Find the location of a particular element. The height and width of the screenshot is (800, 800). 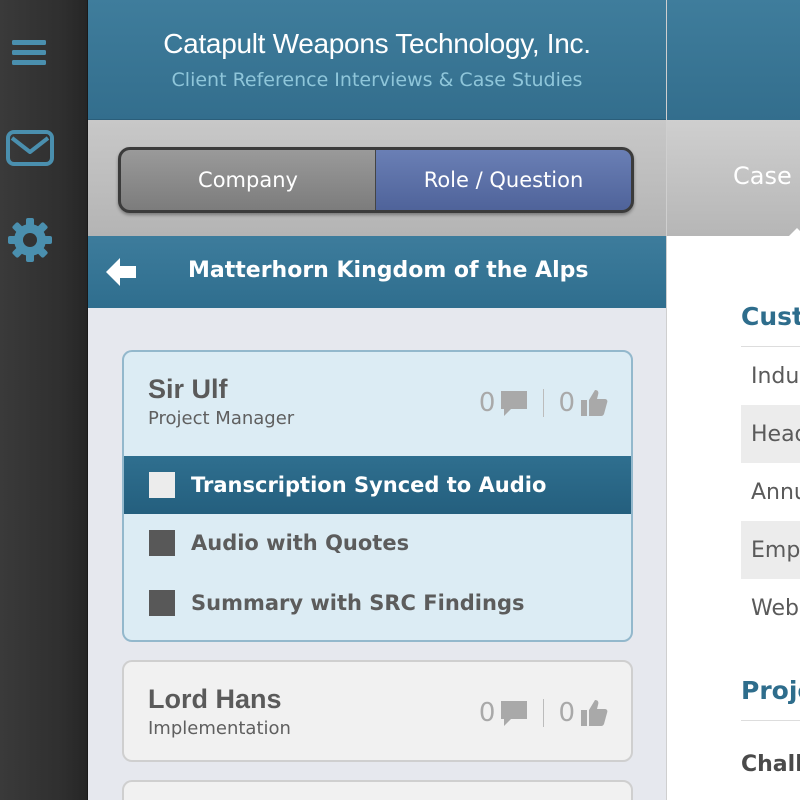

interview-header: Lord Hans Implementation 0 0 is located at coordinates (377, 711).